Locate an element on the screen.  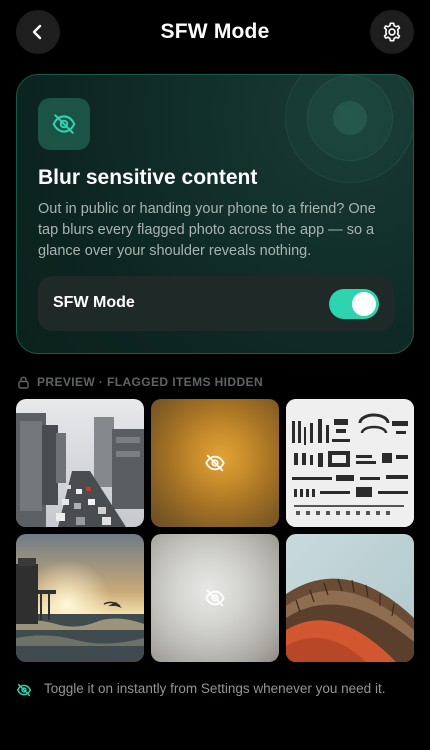
preview-label-text: PREVIEW · FLAGGED ITEMS HIDDEN is located at coordinates (150, 382).